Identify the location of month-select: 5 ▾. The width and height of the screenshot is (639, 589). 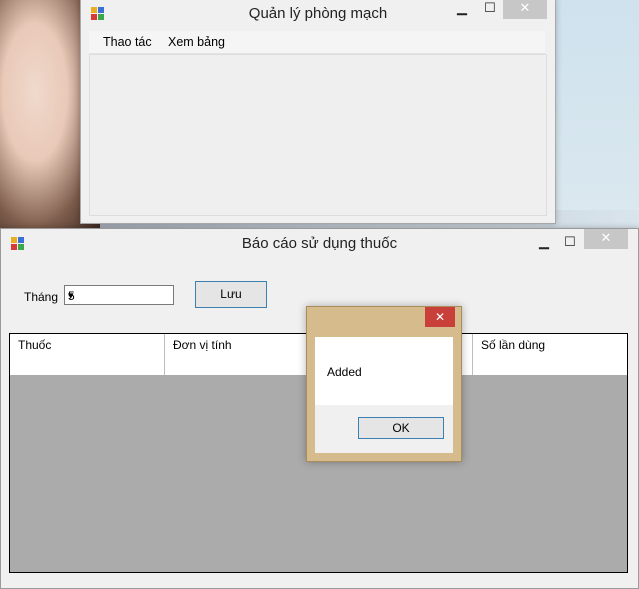
(119, 295).